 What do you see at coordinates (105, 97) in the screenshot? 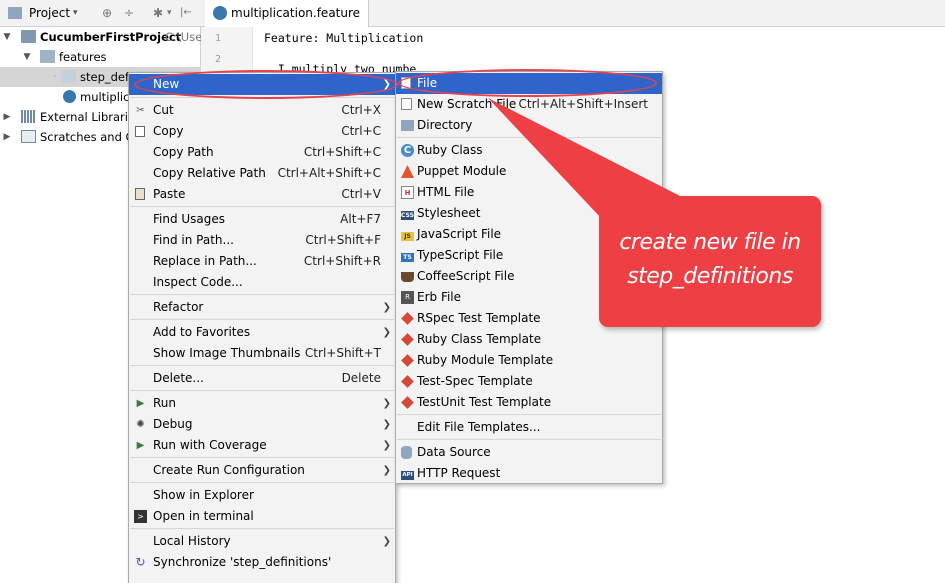
I see `tree-item-label: multiplic` at bounding box center [105, 97].